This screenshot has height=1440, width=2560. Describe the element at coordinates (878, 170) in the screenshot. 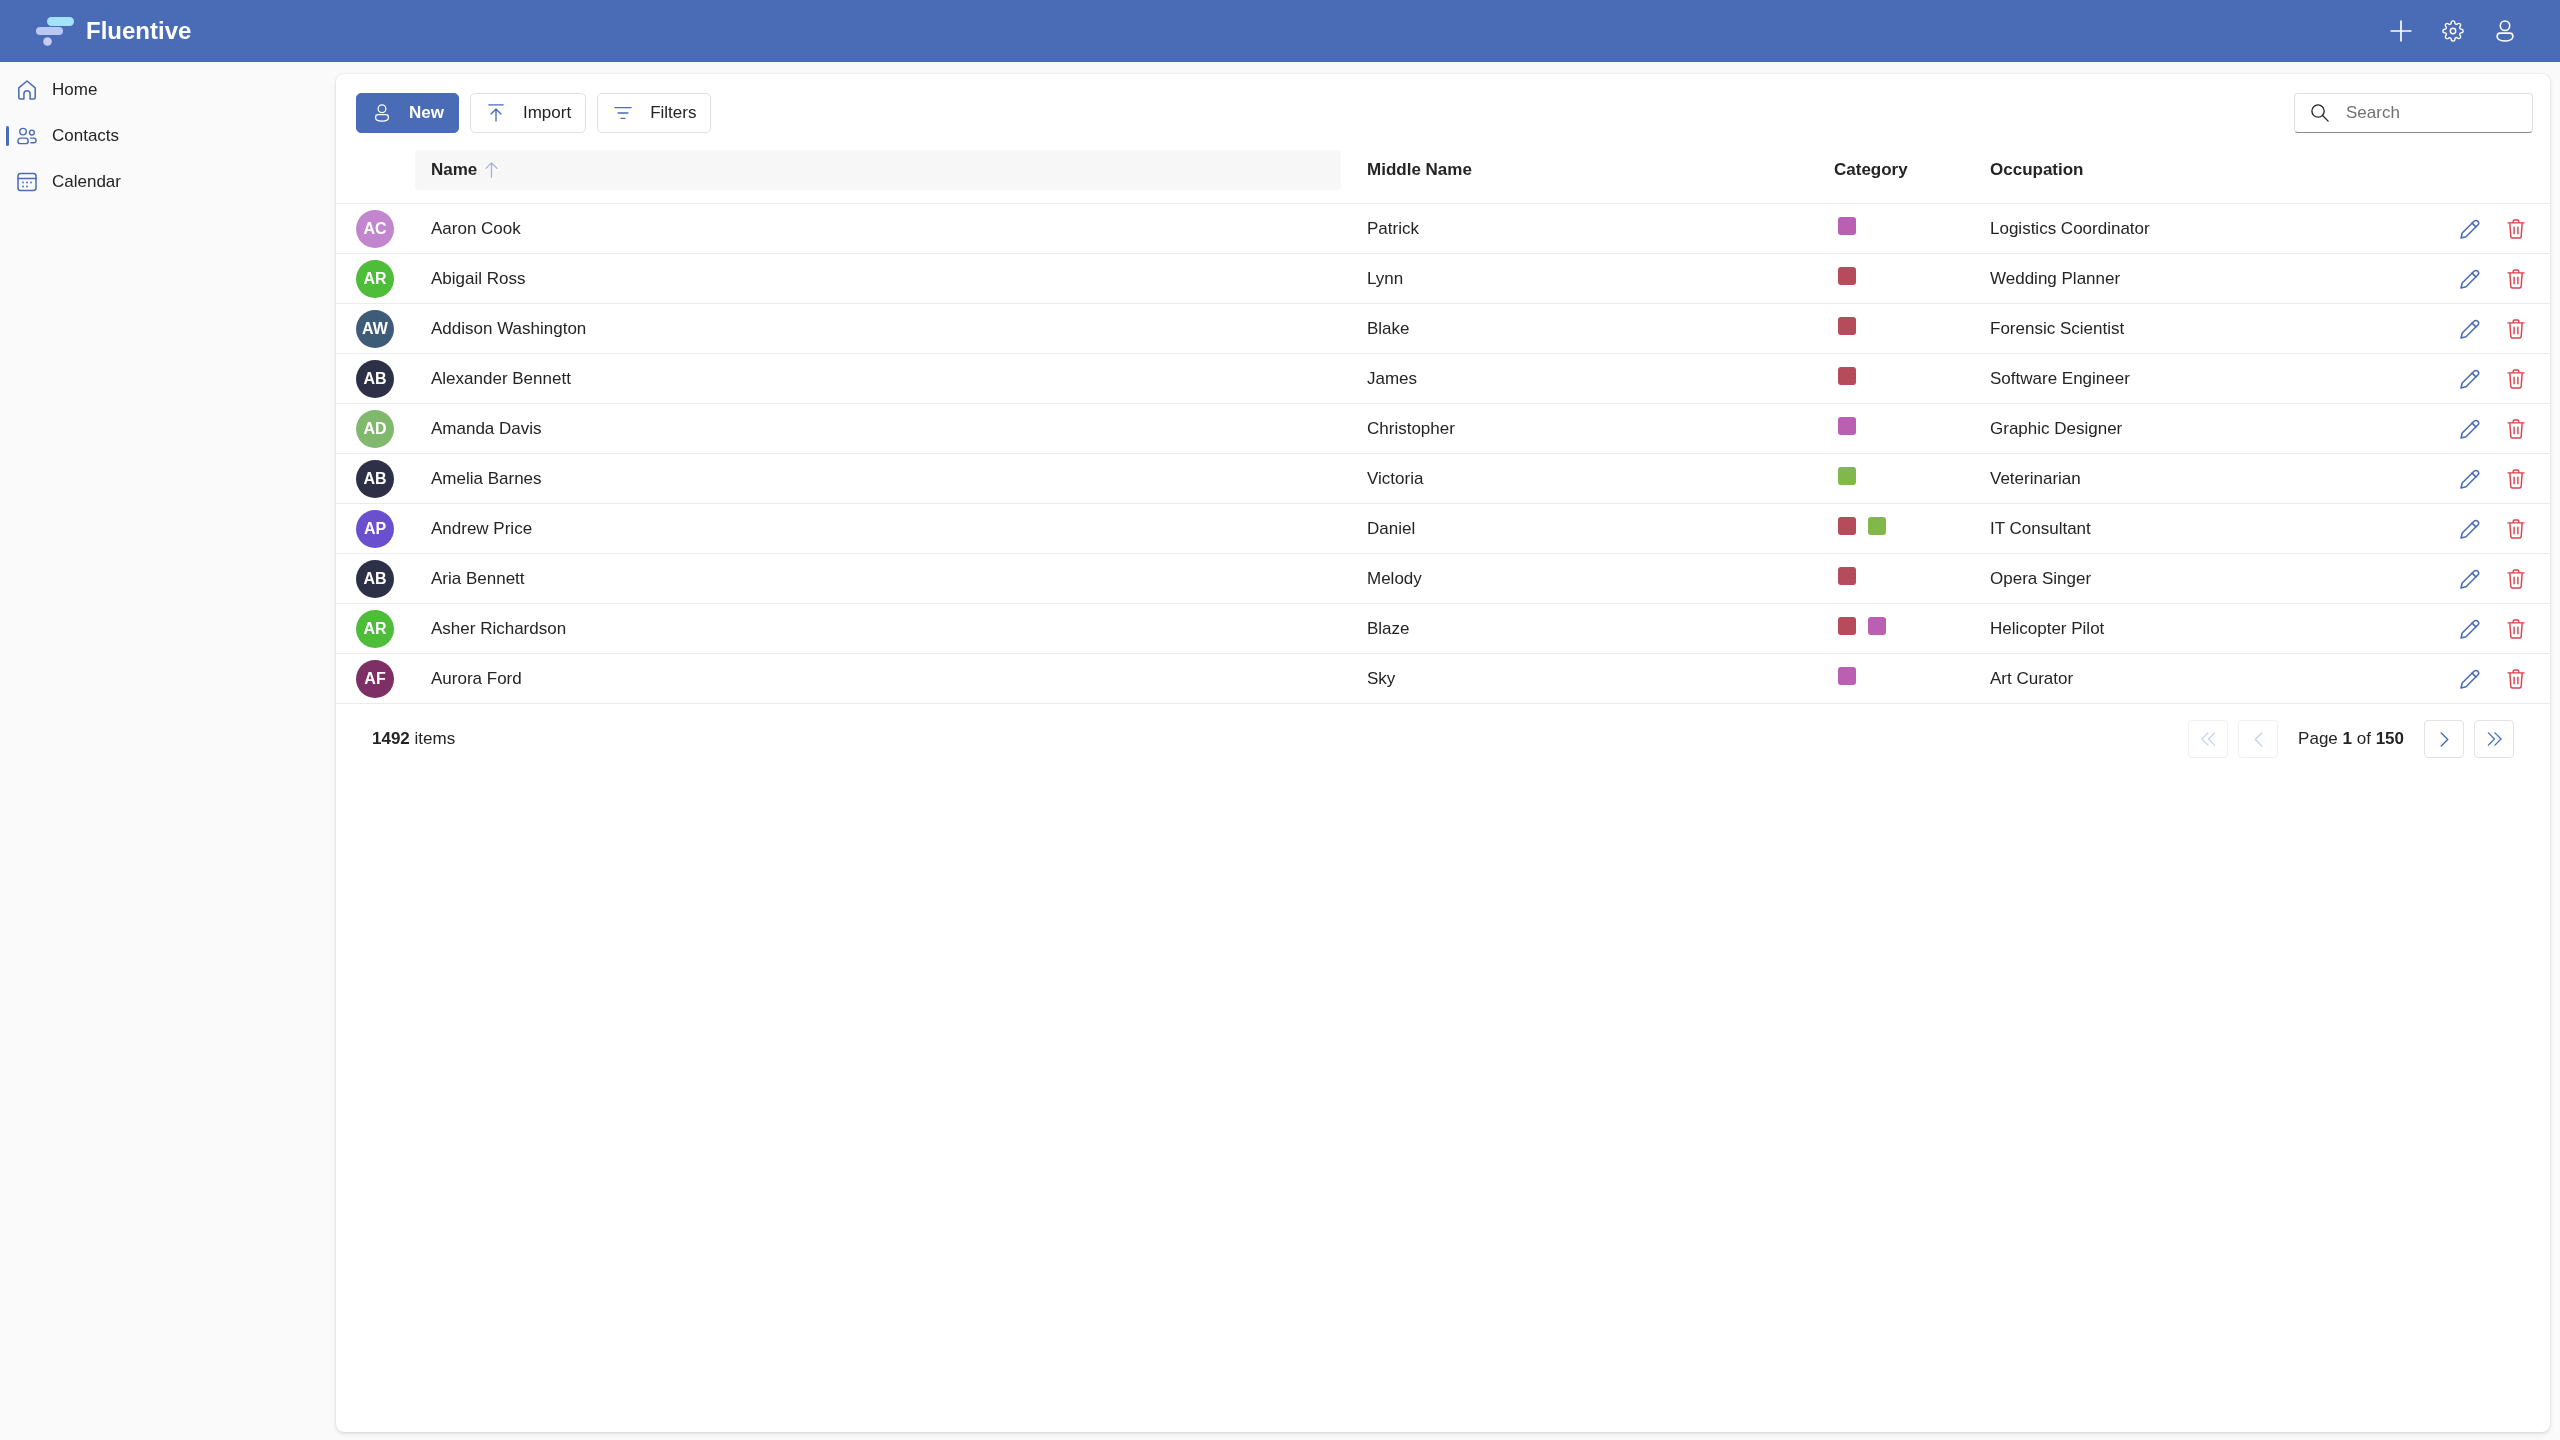

I see `column-header: Name` at that location.